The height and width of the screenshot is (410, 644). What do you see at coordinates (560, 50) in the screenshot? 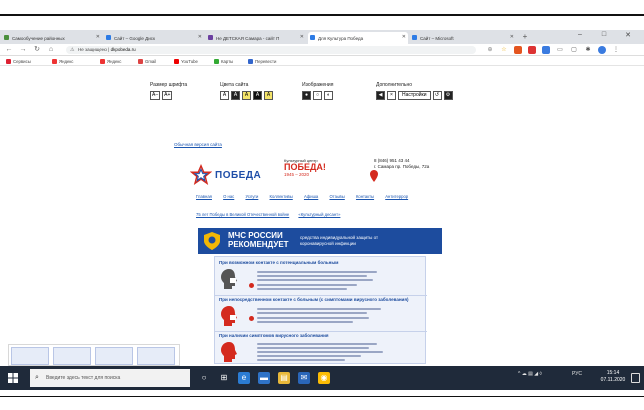
I see `cast-icon: ▭` at bounding box center [560, 50].